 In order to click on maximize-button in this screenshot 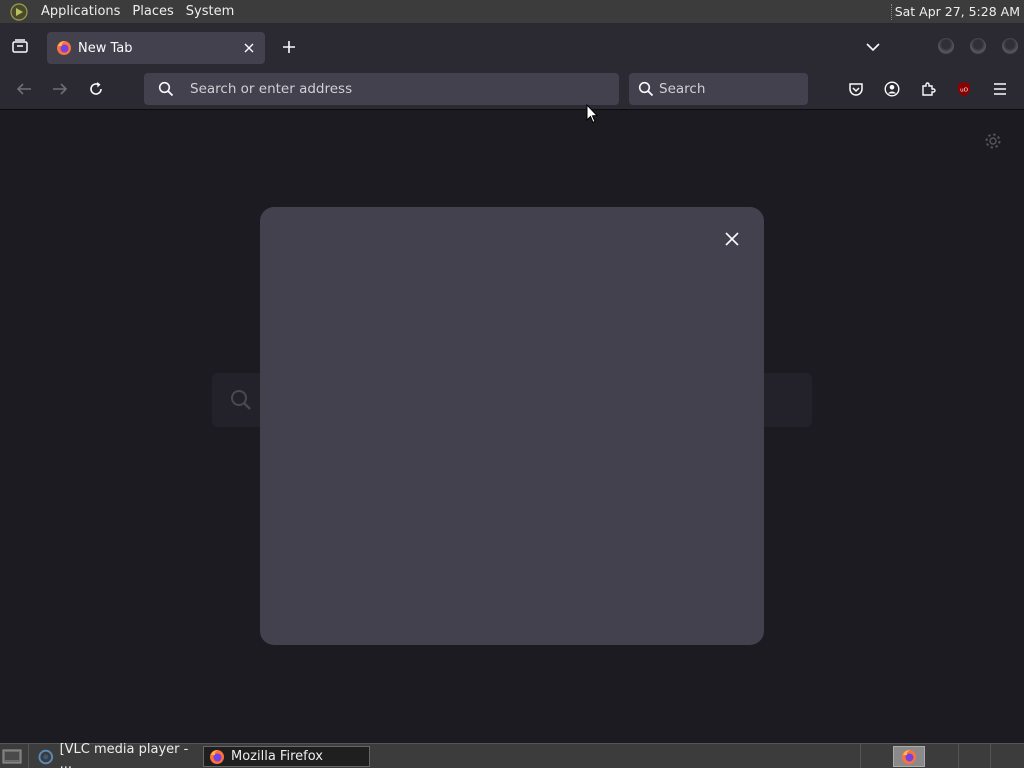, I will do `click(978, 46)`.